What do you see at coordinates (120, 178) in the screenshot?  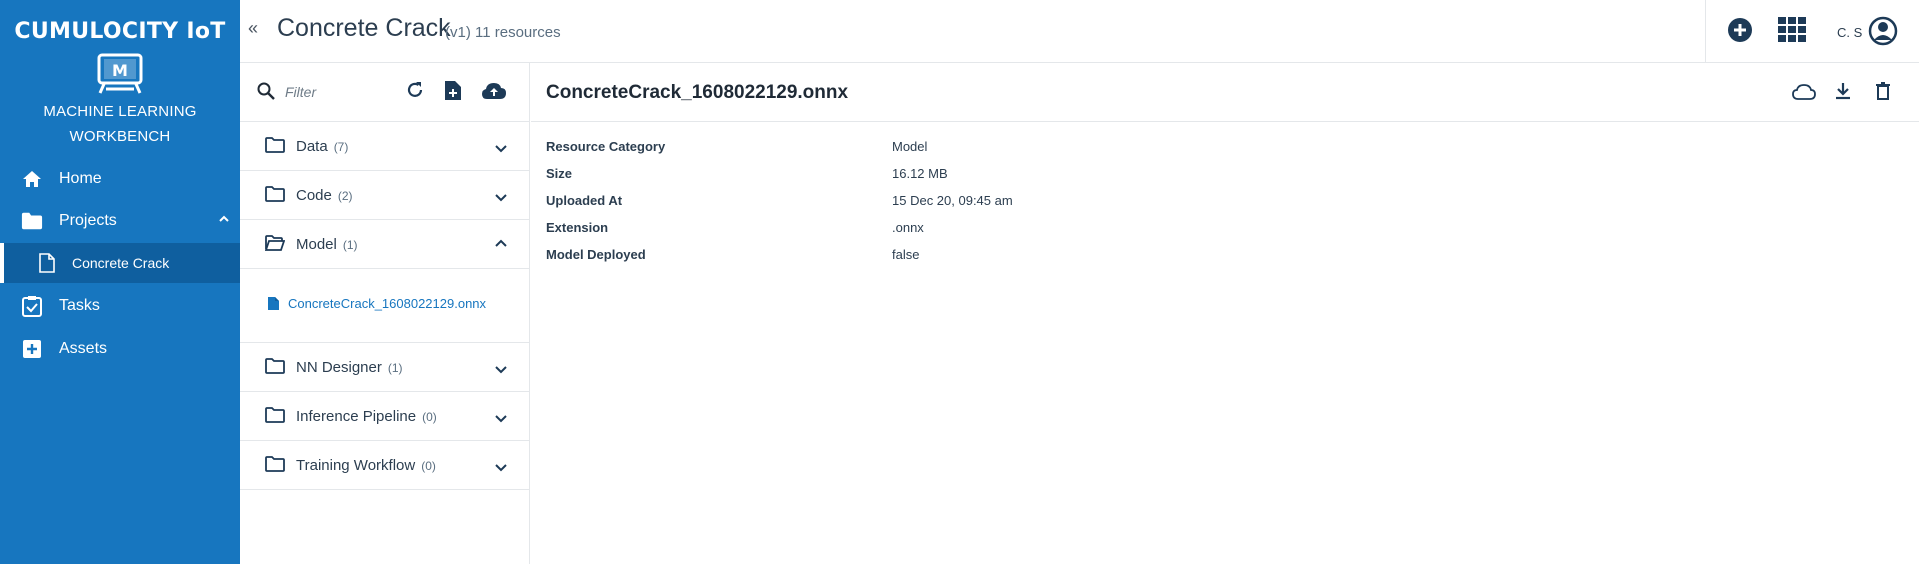 I see `nav-home: Home` at bounding box center [120, 178].